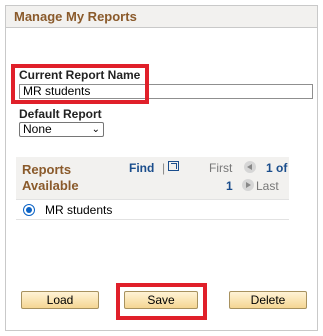  I want to click on grid-title-line2: Available, so click(50, 185).